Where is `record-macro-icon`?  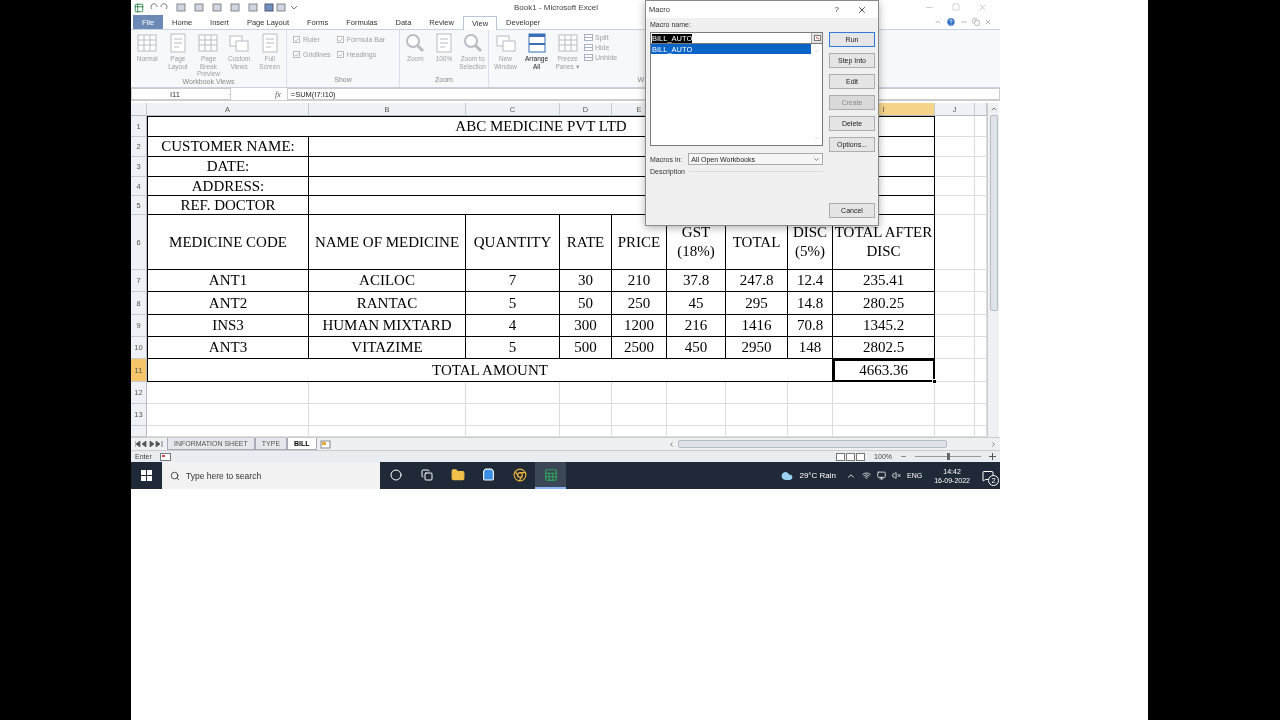
record-macro-icon is located at coordinates (165, 456).